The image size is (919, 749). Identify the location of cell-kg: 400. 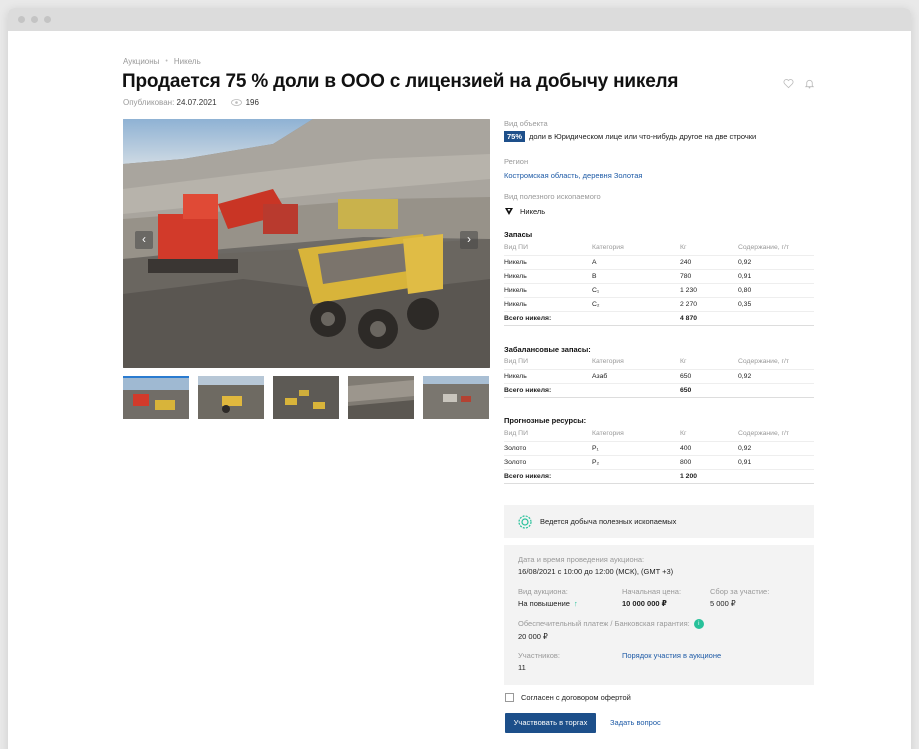
(709, 448).